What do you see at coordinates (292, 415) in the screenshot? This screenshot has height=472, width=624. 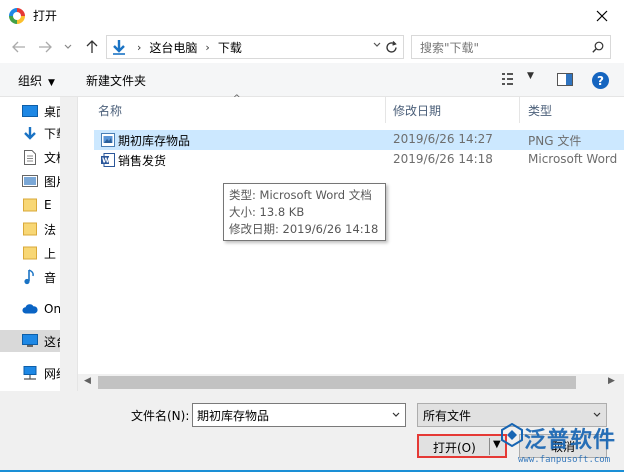 I see `filename-input: 期初库存物品` at bounding box center [292, 415].